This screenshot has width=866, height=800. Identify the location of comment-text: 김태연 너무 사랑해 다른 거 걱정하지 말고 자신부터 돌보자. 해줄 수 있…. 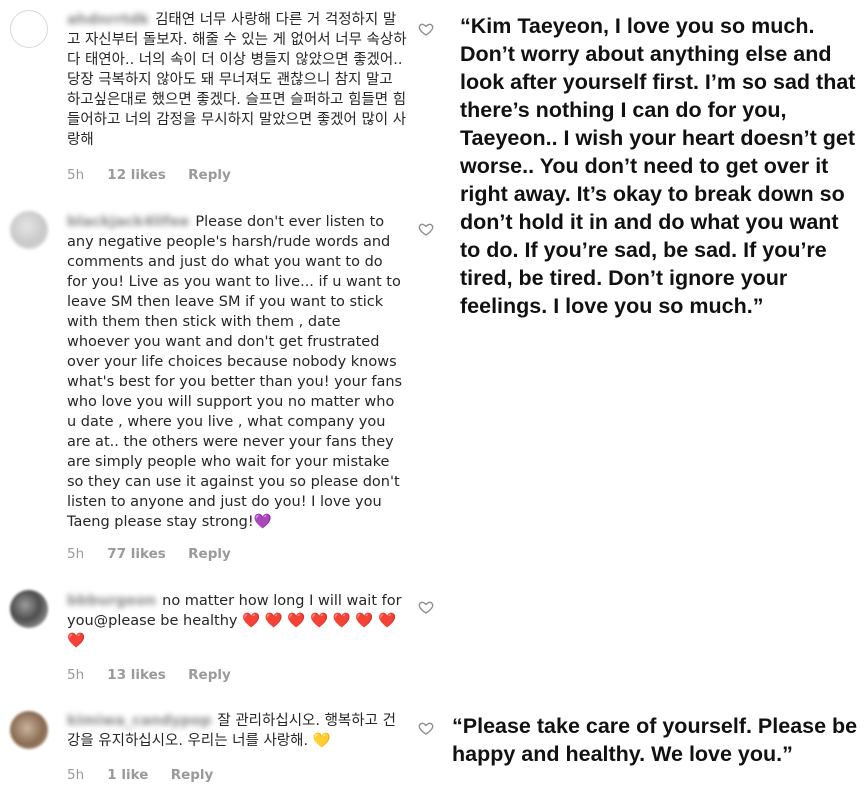
(237, 80).